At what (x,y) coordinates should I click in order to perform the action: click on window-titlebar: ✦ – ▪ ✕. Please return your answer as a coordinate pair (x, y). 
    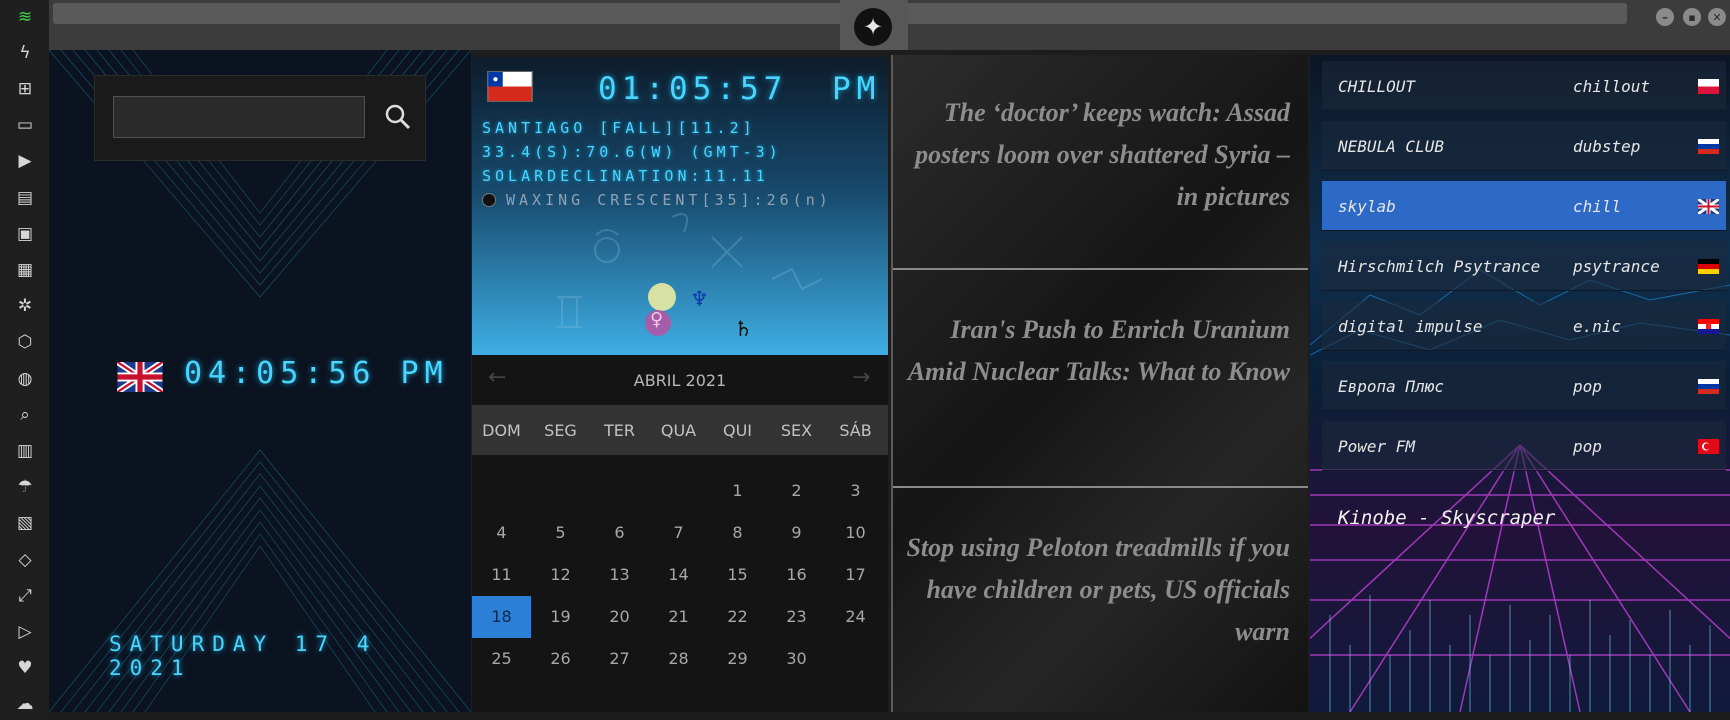
    Looking at the image, I should click on (889, 25).